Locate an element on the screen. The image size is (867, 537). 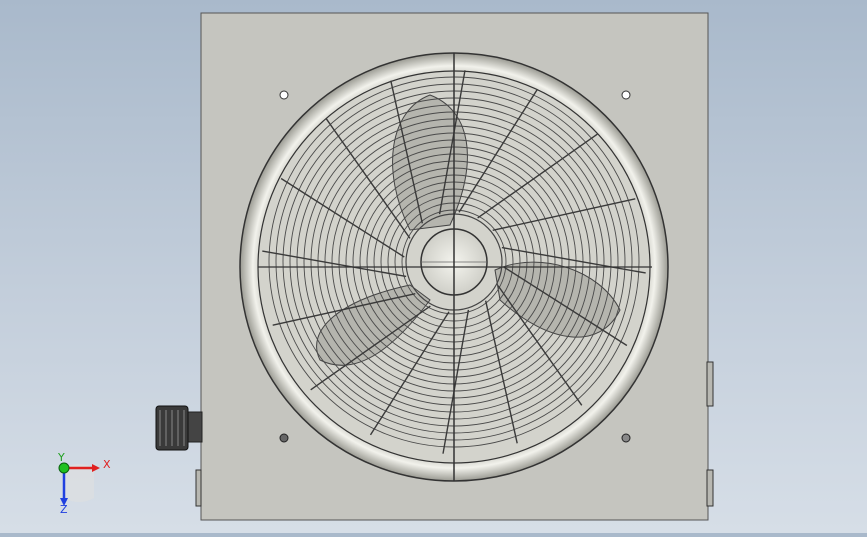
side-tab-upper is located at coordinates (710, 384).